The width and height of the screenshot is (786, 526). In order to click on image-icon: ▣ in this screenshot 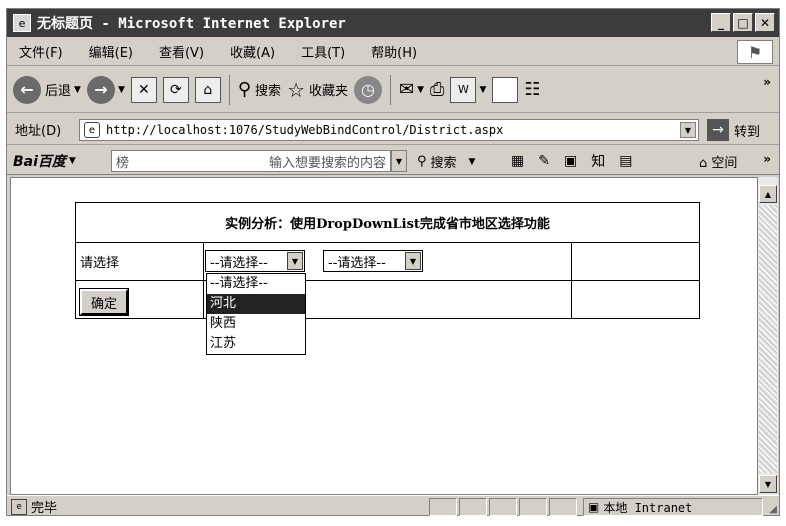, I will do `click(570, 161)`.